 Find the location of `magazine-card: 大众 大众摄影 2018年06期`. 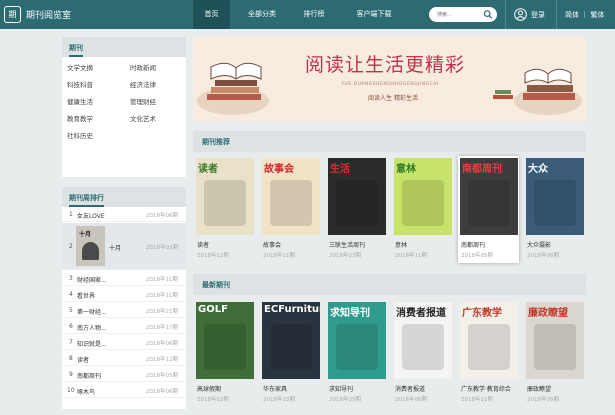

magazine-card: 大众 大众摄影 2018年06期 is located at coordinates (554, 209).